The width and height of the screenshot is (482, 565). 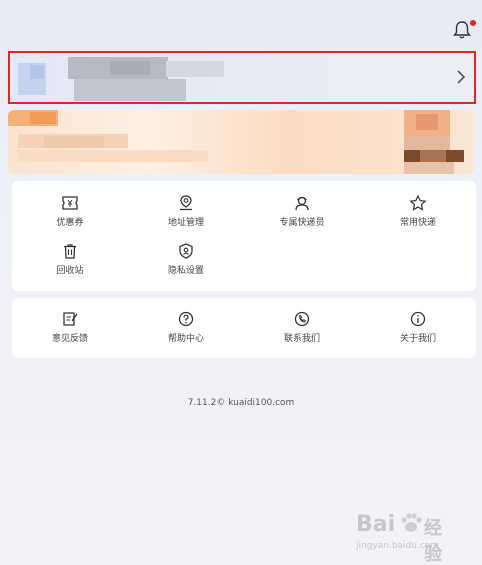 I want to click on shield-icon, so click(x=186, y=251).